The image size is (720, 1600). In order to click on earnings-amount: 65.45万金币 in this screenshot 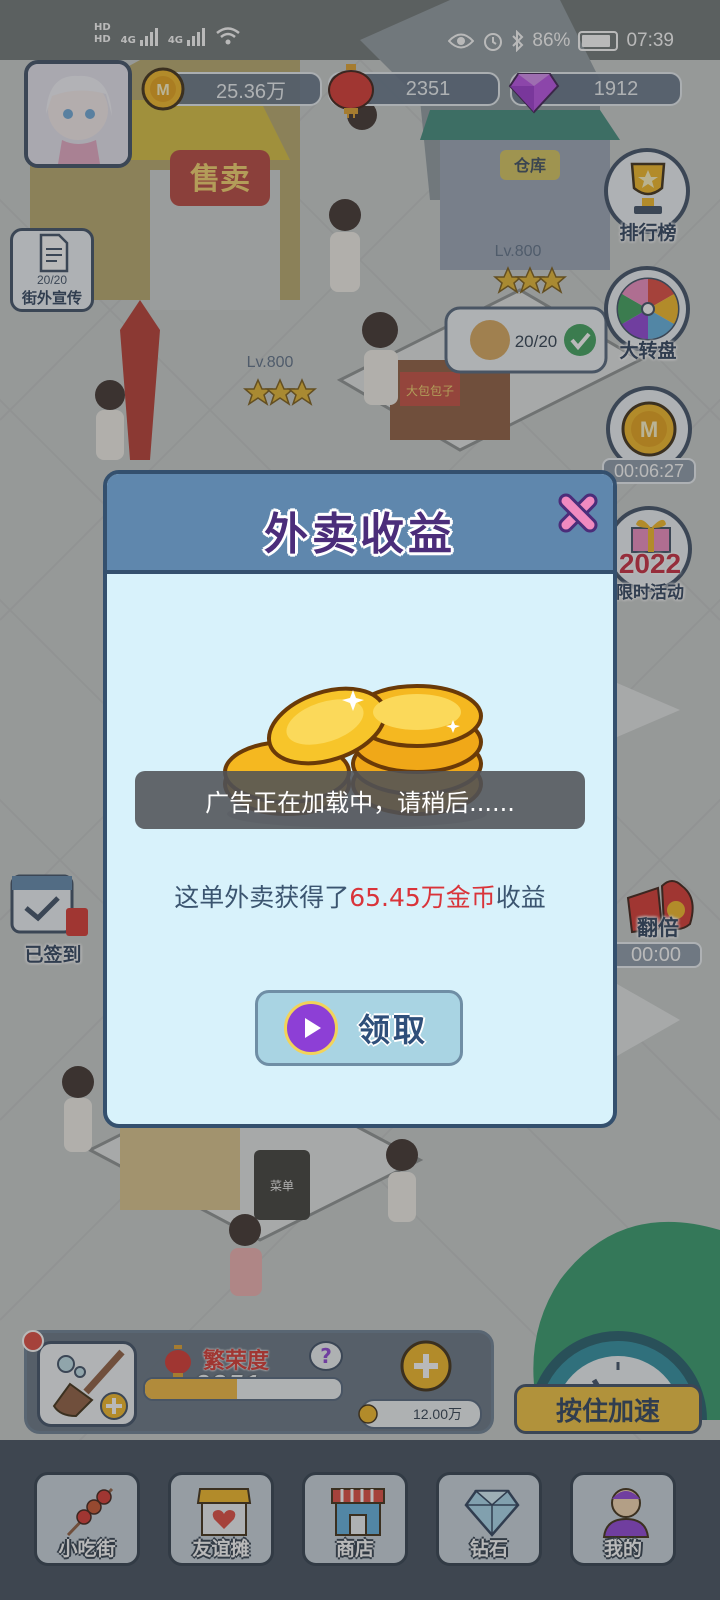, I will do `click(422, 897)`.